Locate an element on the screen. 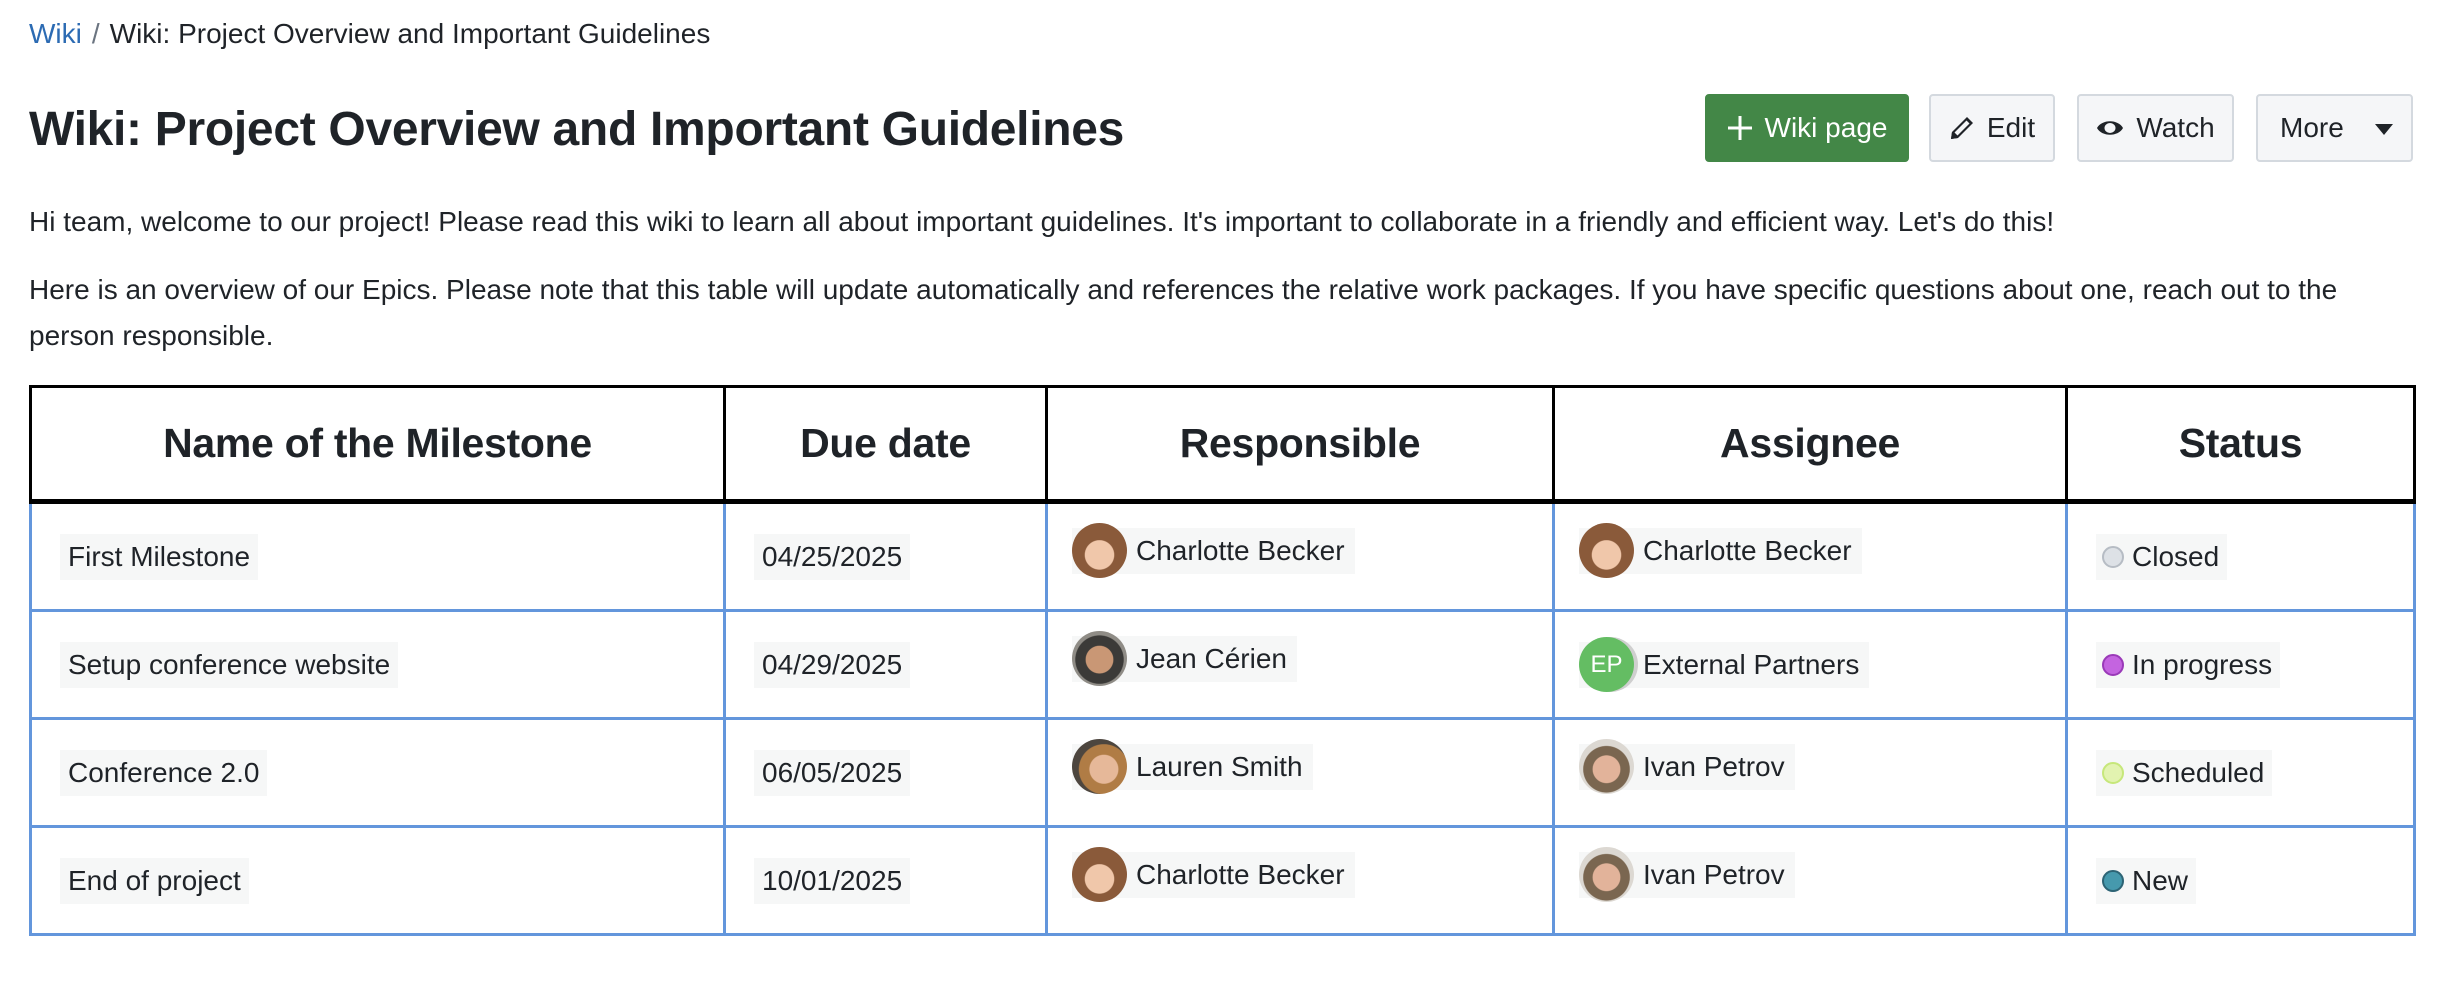 Image resolution: width=2450 pixels, height=990 pixels. due-date-value: 06/05/2025 is located at coordinates (832, 772).